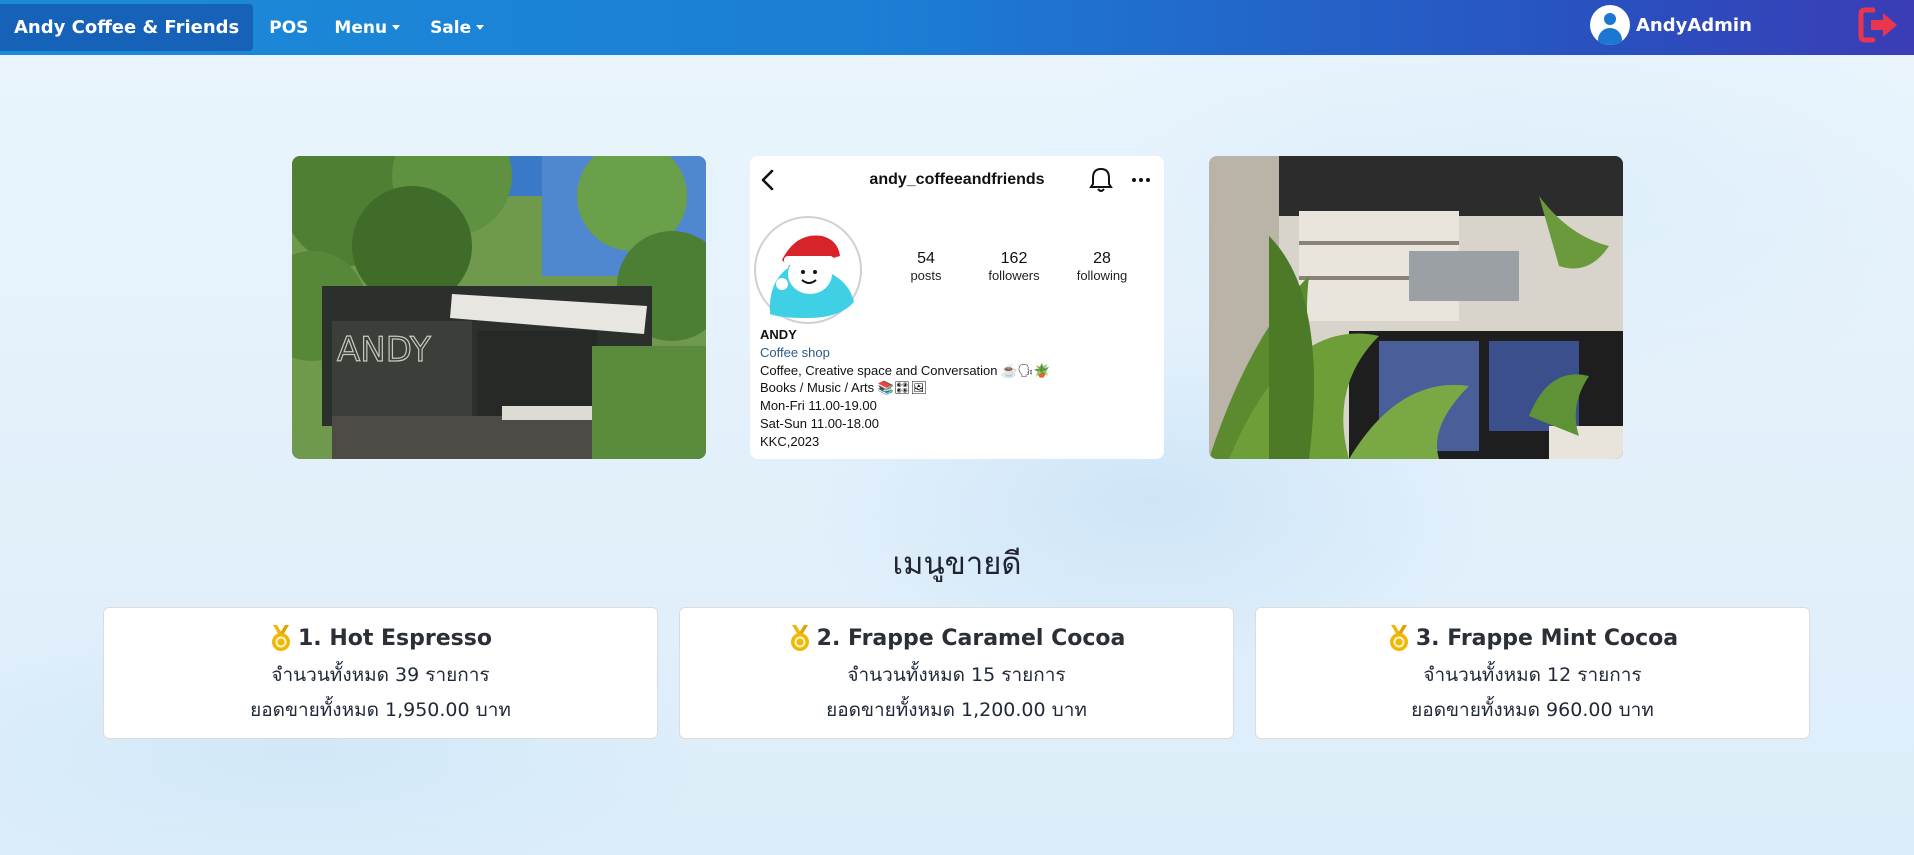 The width and height of the screenshot is (1914, 855). I want to click on best-seller-name: 1. Hot Espresso, so click(395, 638).